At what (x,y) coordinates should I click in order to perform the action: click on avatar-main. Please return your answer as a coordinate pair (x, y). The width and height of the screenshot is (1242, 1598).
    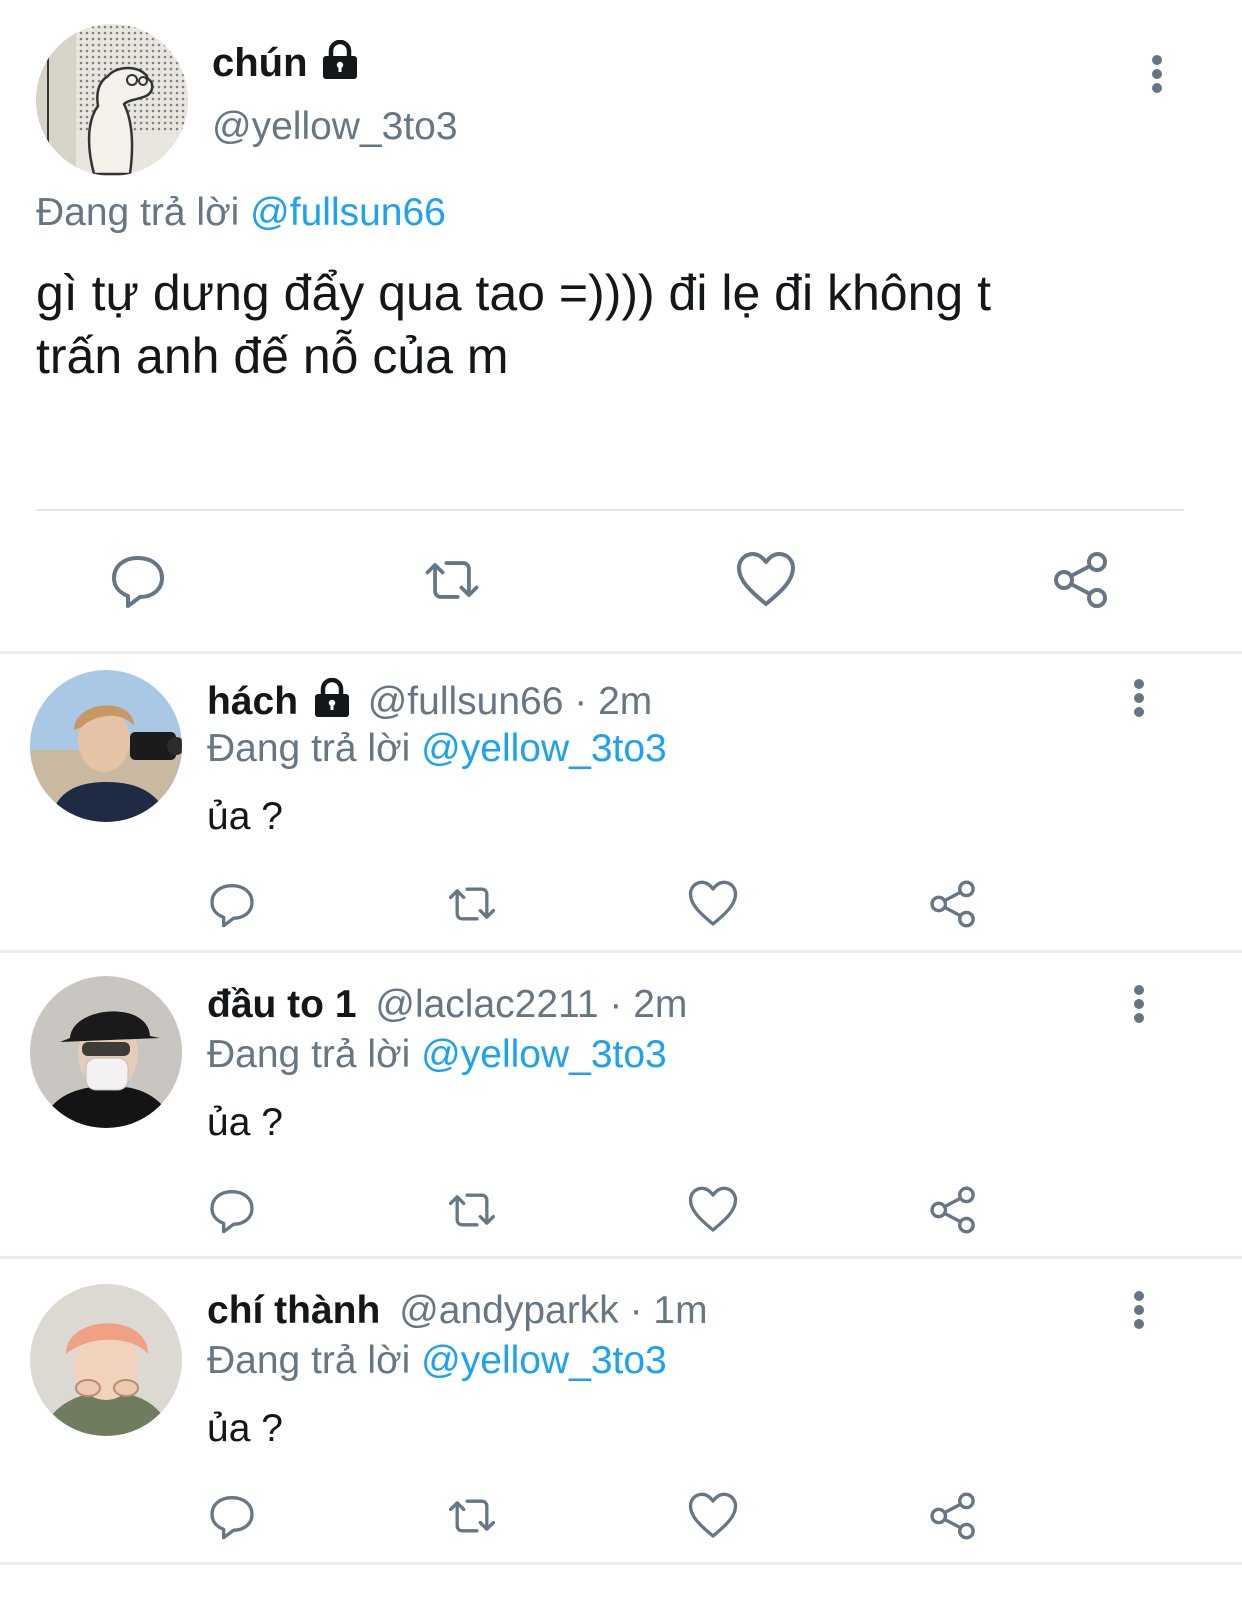
    Looking at the image, I should click on (112, 100).